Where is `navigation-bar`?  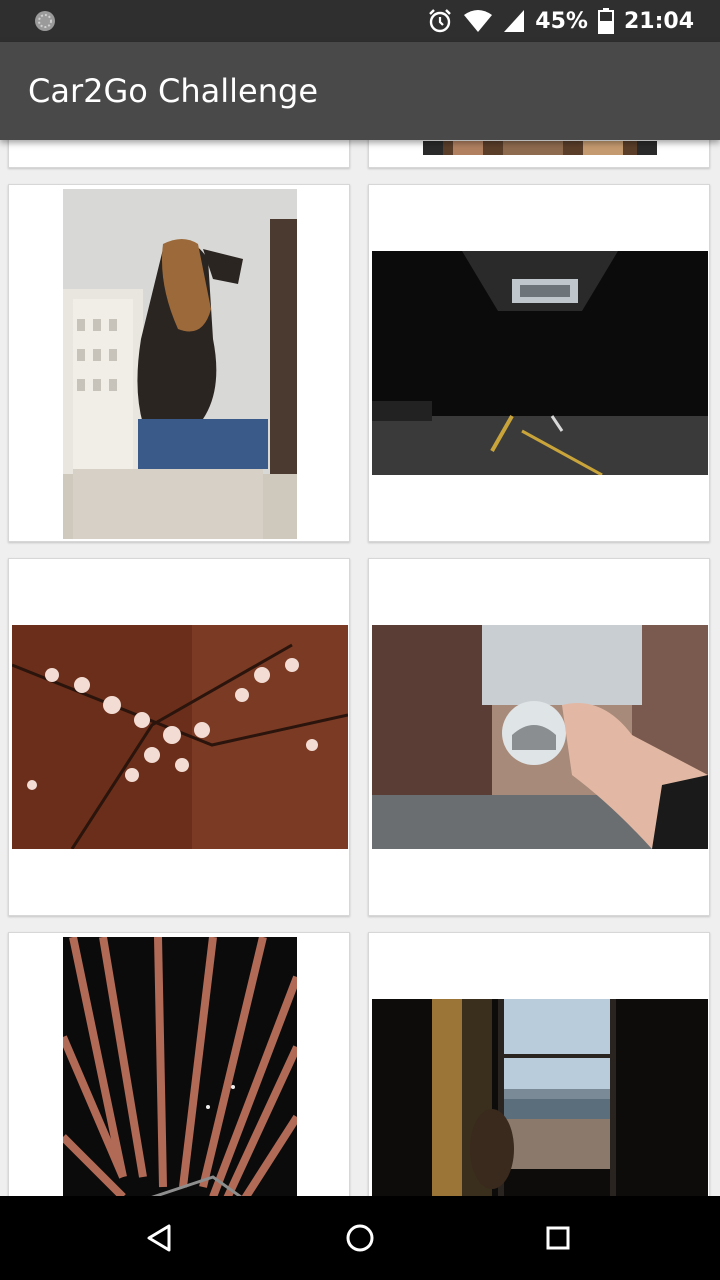
navigation-bar is located at coordinates (360, 1238).